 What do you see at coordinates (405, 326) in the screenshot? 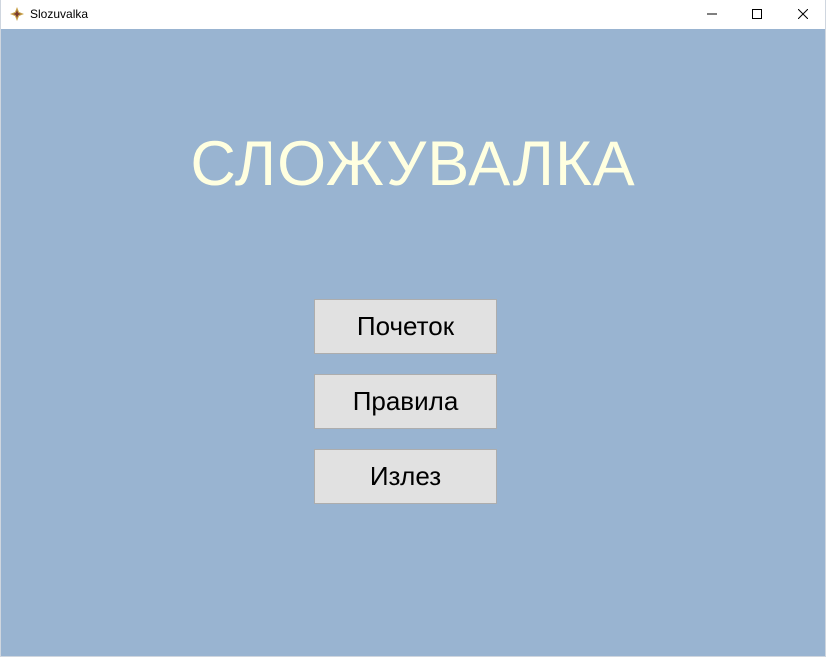
I see `start-button: Почеток` at bounding box center [405, 326].